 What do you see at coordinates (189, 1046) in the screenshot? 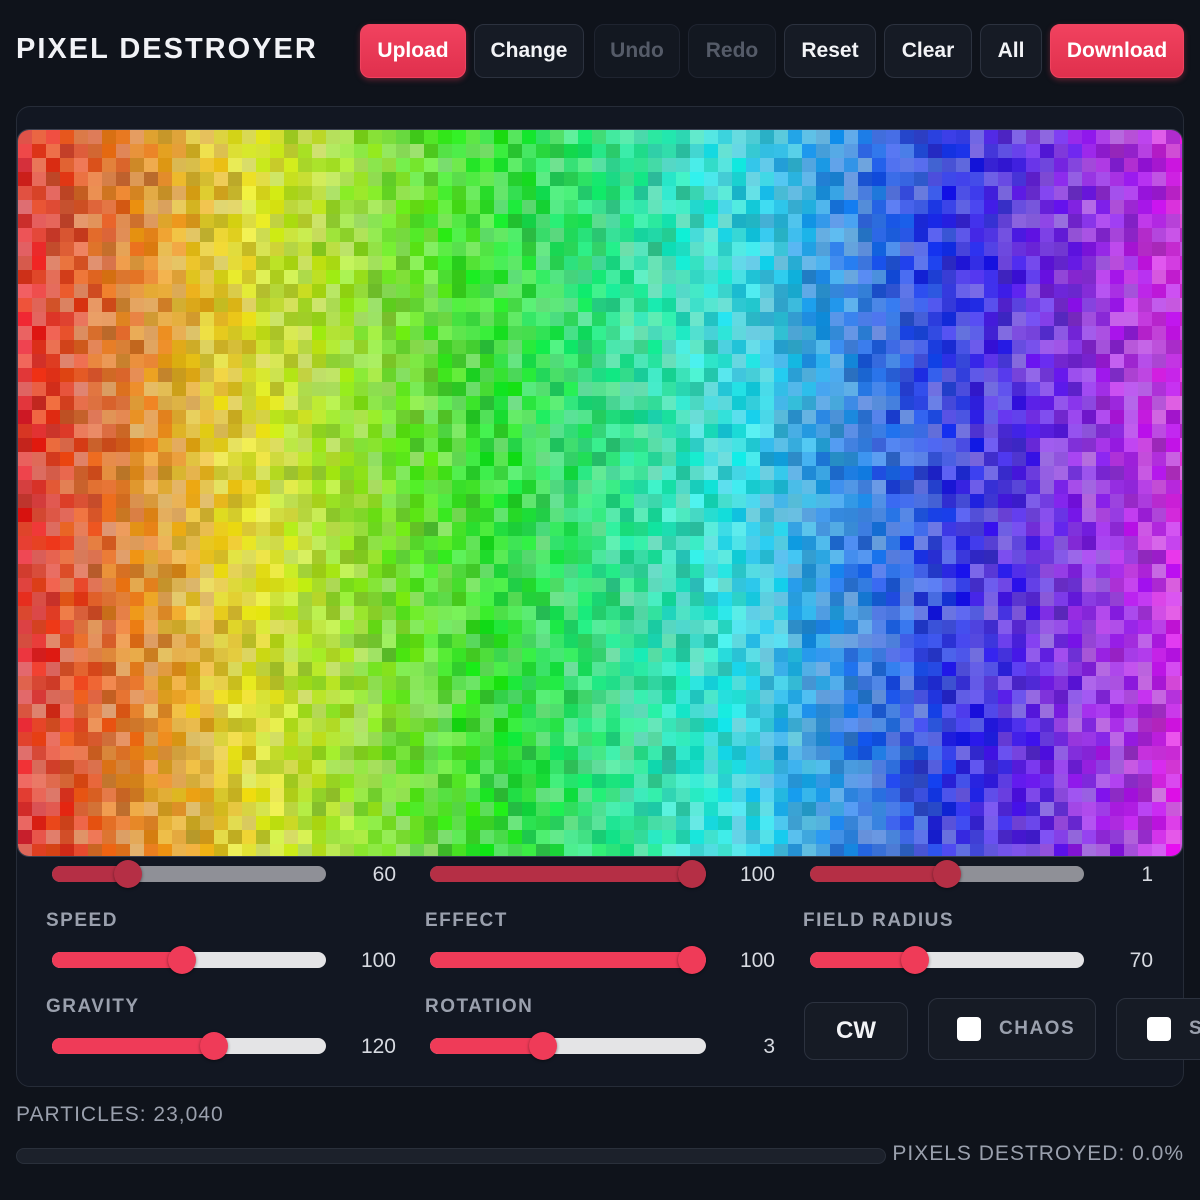
I see `gravity-slider` at bounding box center [189, 1046].